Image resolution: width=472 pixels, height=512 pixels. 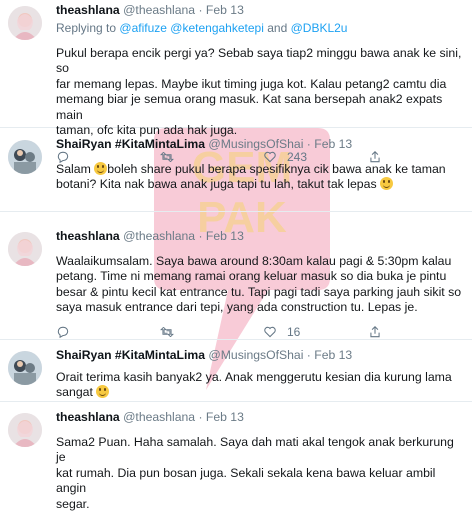 I want to click on sweat-smile-emoji-icon, so click(x=387, y=184).